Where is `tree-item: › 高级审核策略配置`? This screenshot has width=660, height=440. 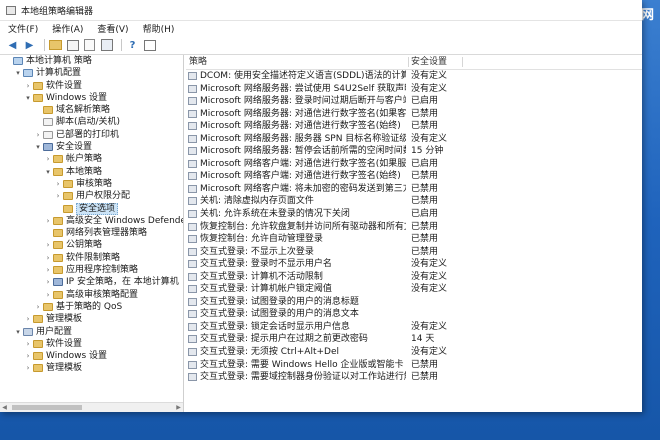
tree-item: › 高级审核策略配置 is located at coordinates (91, 295).